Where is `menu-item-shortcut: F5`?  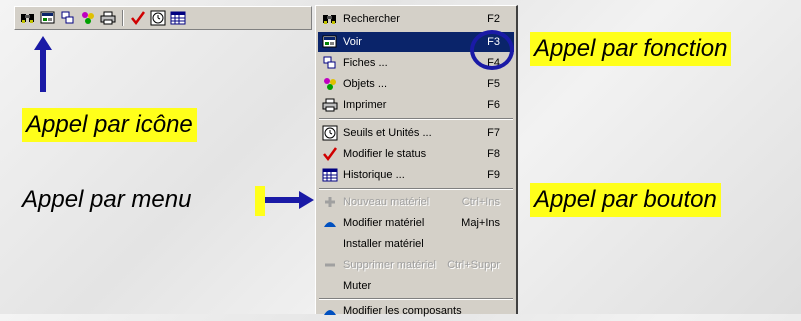
menu-item-shortcut: F5 is located at coordinates (493, 84).